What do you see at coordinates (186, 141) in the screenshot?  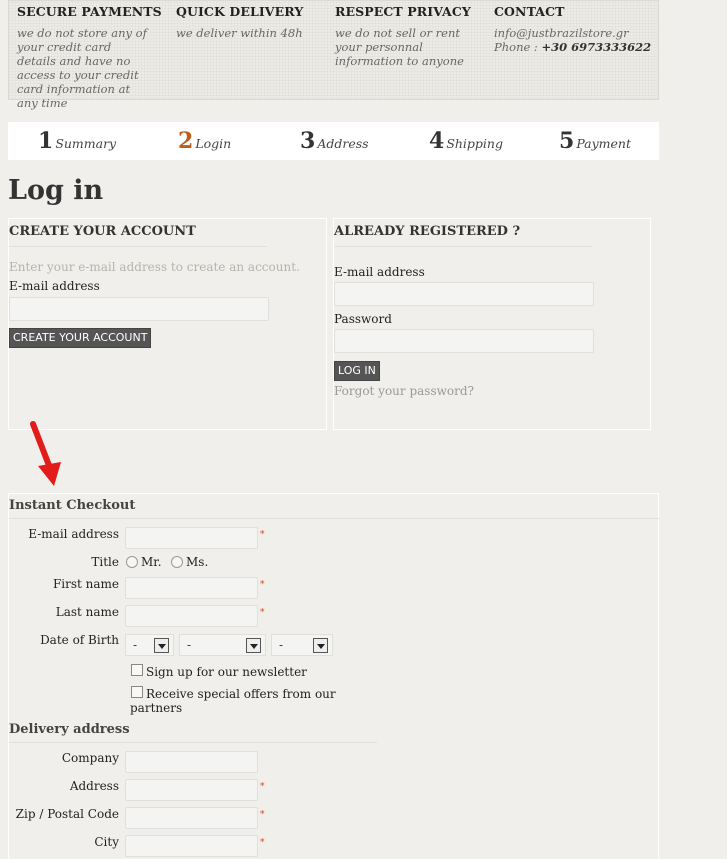 I see `step-number: 2` at bounding box center [186, 141].